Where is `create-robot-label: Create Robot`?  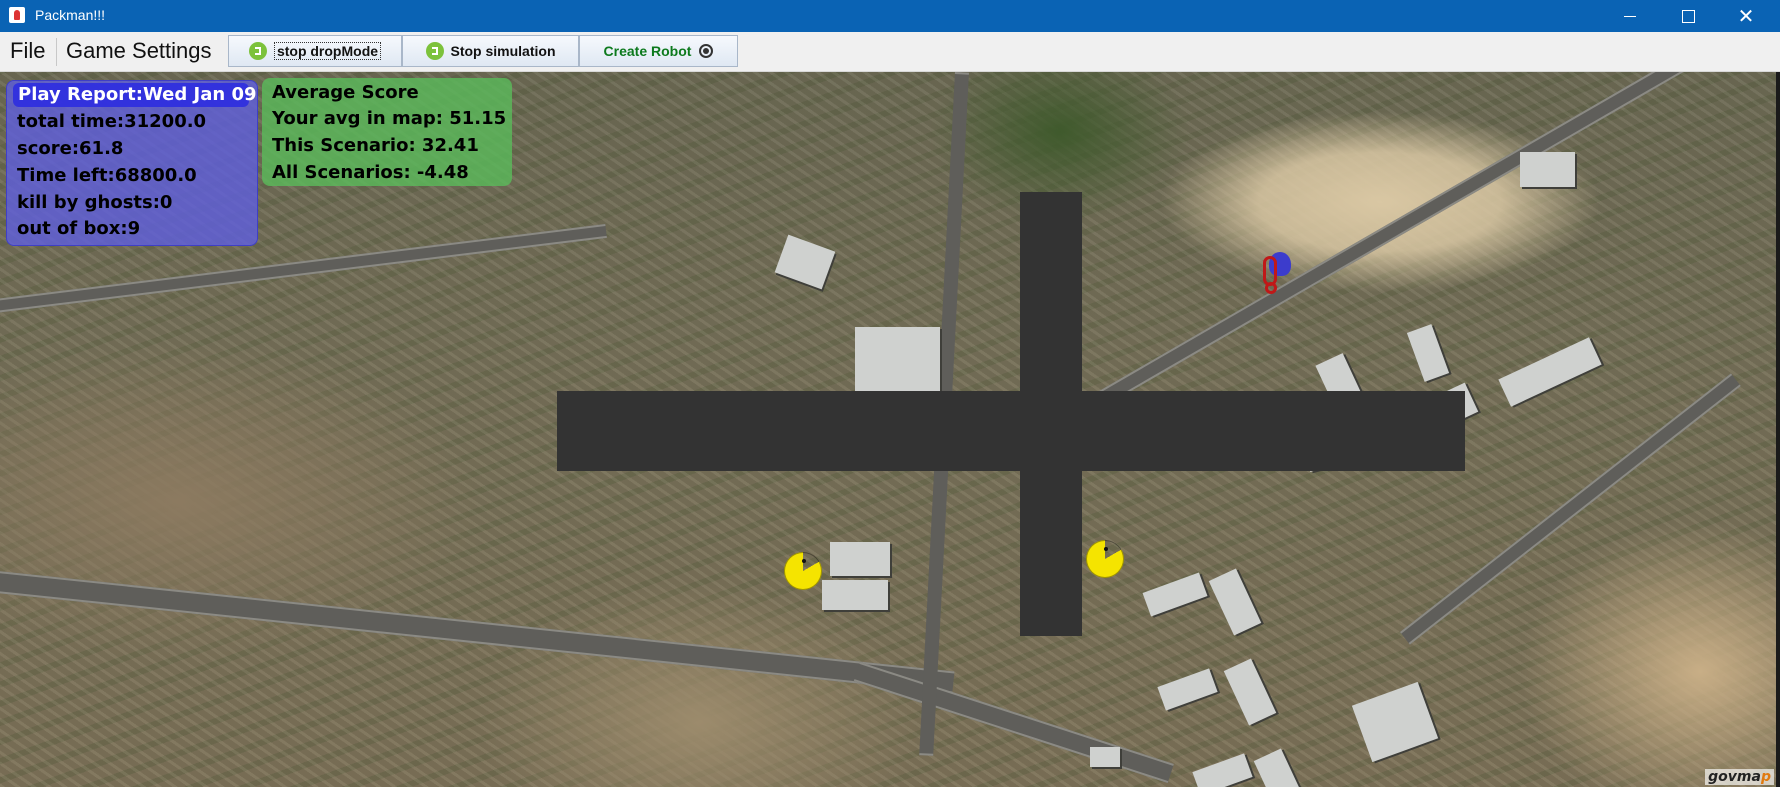 create-robot-label: Create Robot is located at coordinates (647, 51).